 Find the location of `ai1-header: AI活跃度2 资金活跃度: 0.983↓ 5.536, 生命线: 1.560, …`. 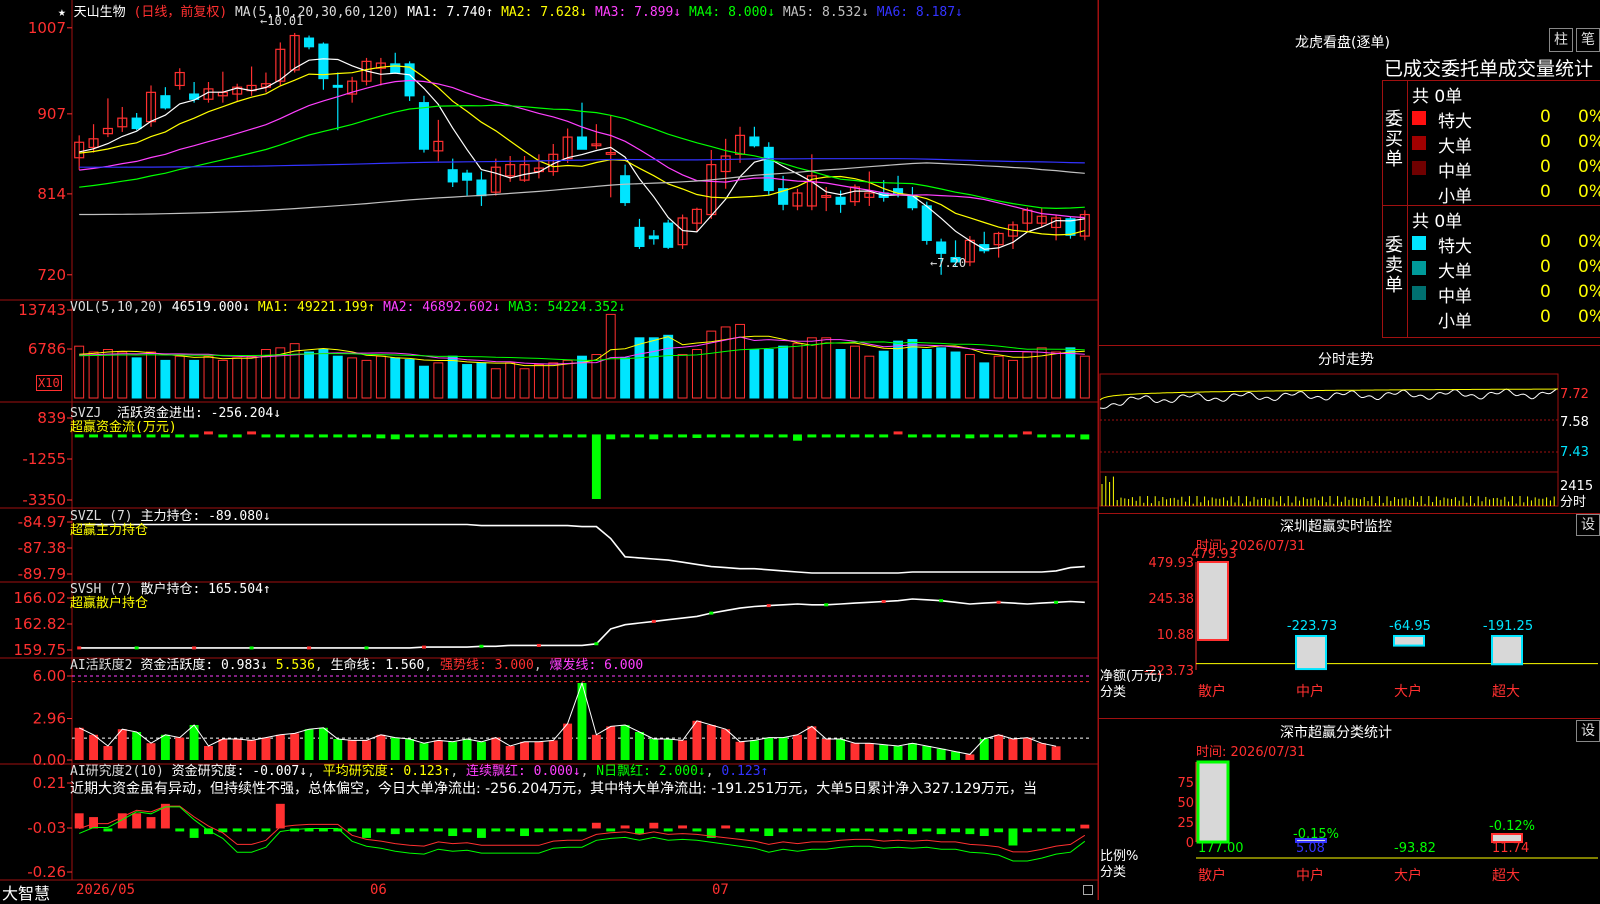

ai1-header: AI活跃度2 资金活跃度: 0.983↓ 5.536, 生命线: 1.560, … is located at coordinates (357, 665).